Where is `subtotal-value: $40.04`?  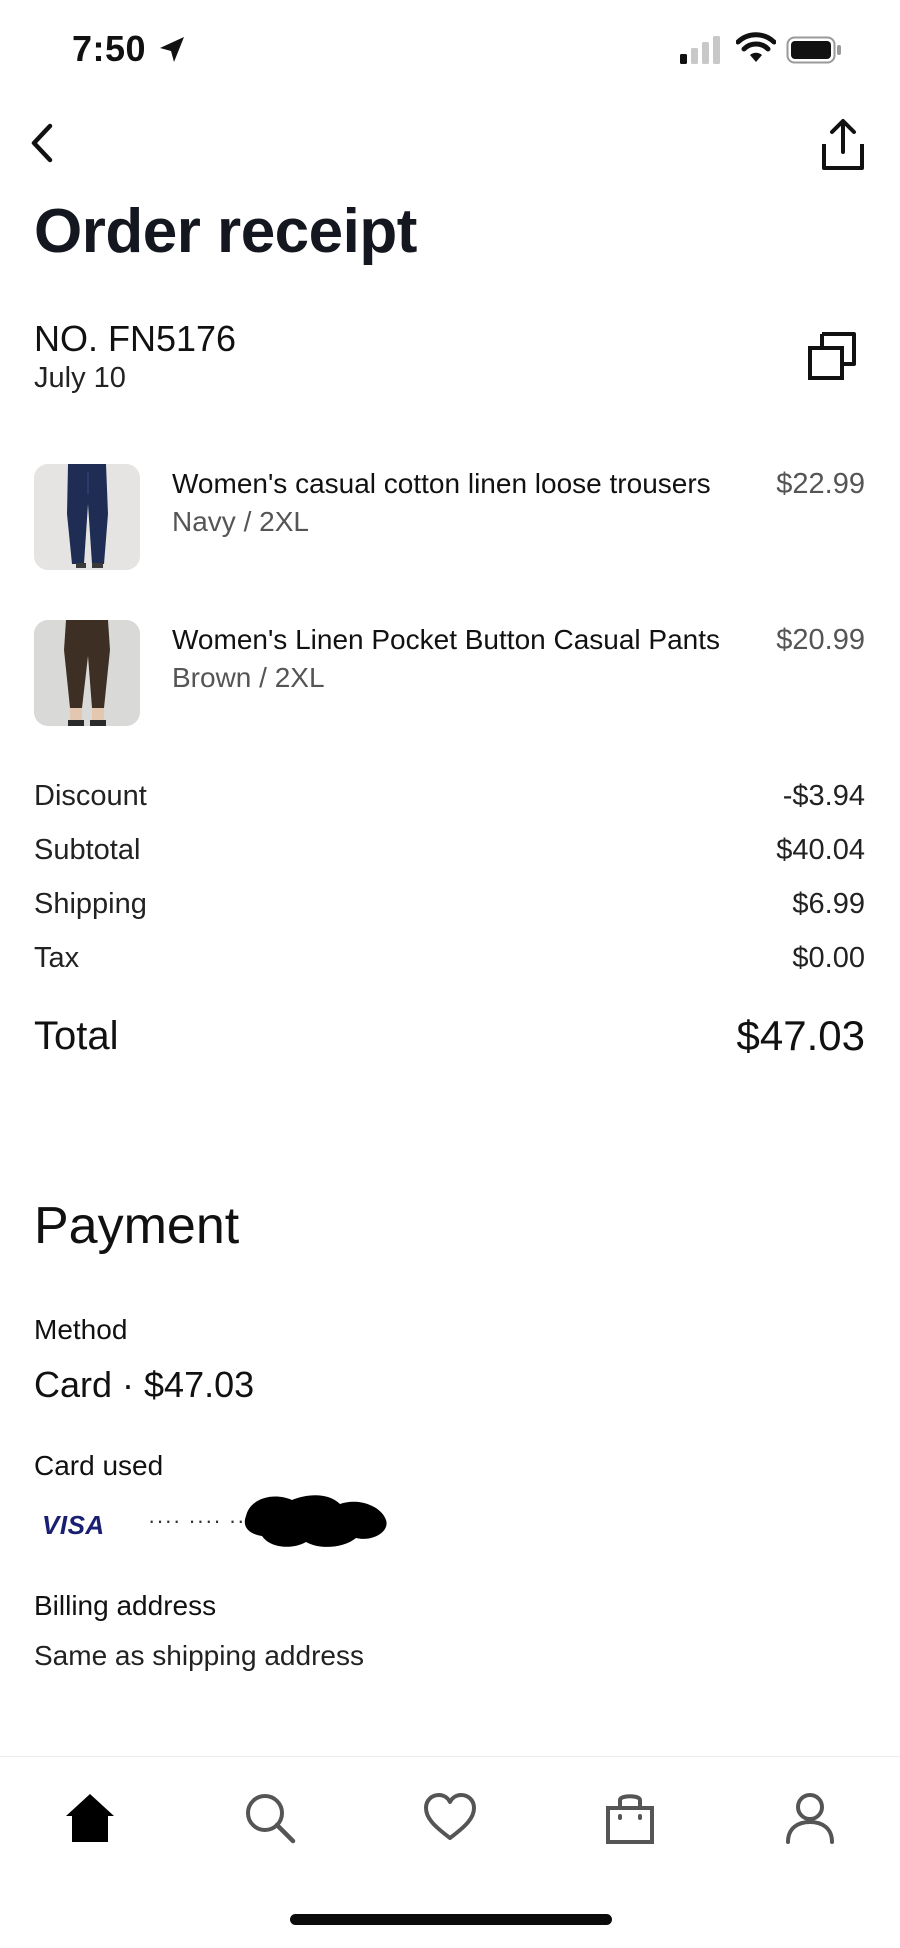 subtotal-value: $40.04 is located at coordinates (820, 850).